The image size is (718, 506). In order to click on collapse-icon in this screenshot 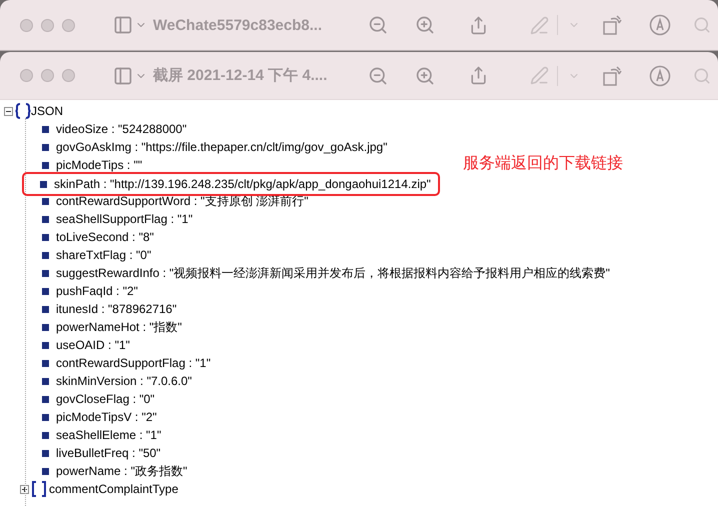, I will do `click(8, 111)`.